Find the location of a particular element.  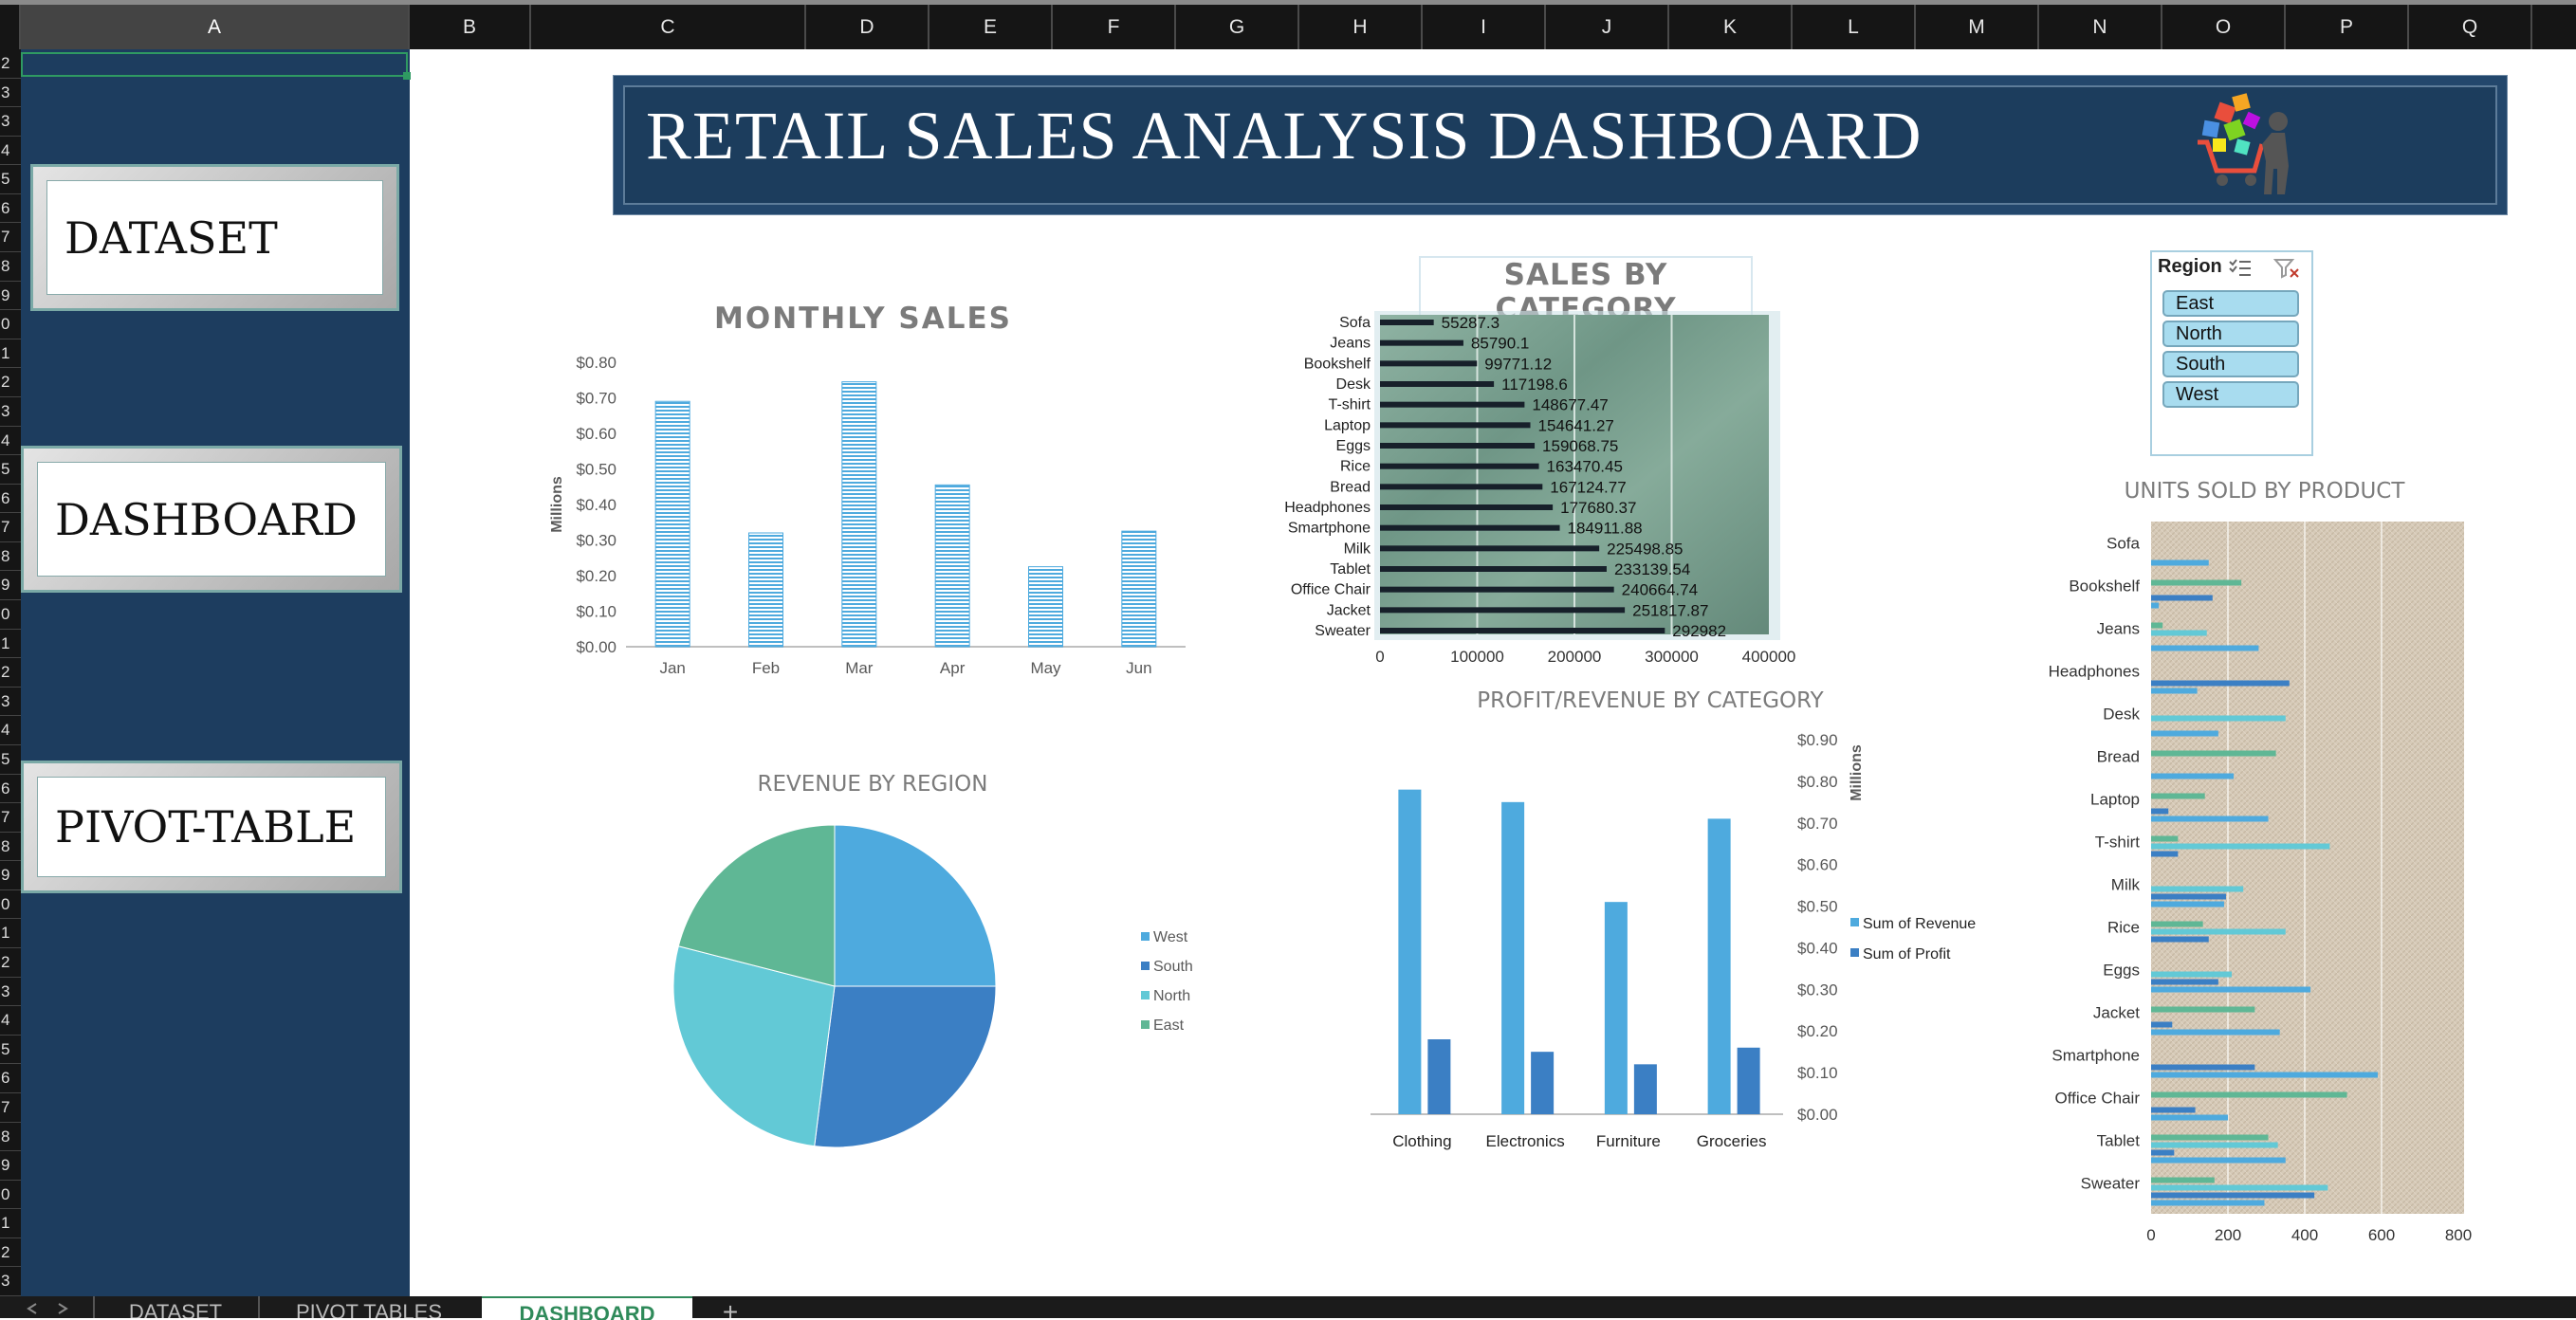

y-tick-label: Laptop is located at coordinates (1347, 425).